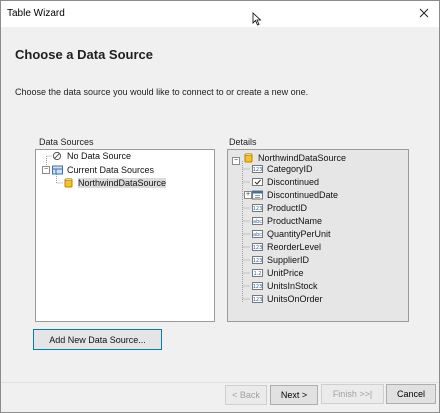 This screenshot has width=440, height=413. What do you see at coordinates (295, 299) in the screenshot?
I see `field-label: UnitsOnOrder` at bounding box center [295, 299].